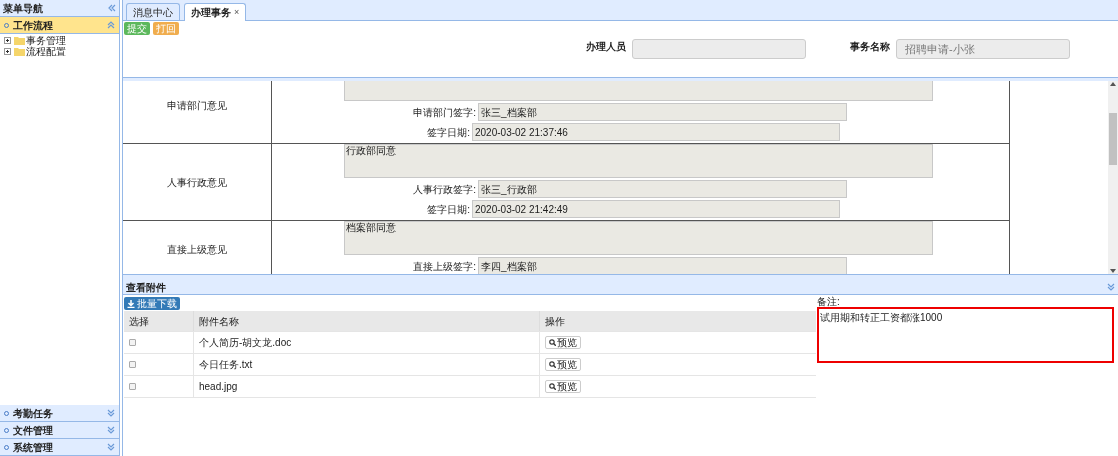 This screenshot has width=1118, height=456. I want to click on comment-box: 档案部同意, so click(638, 238).